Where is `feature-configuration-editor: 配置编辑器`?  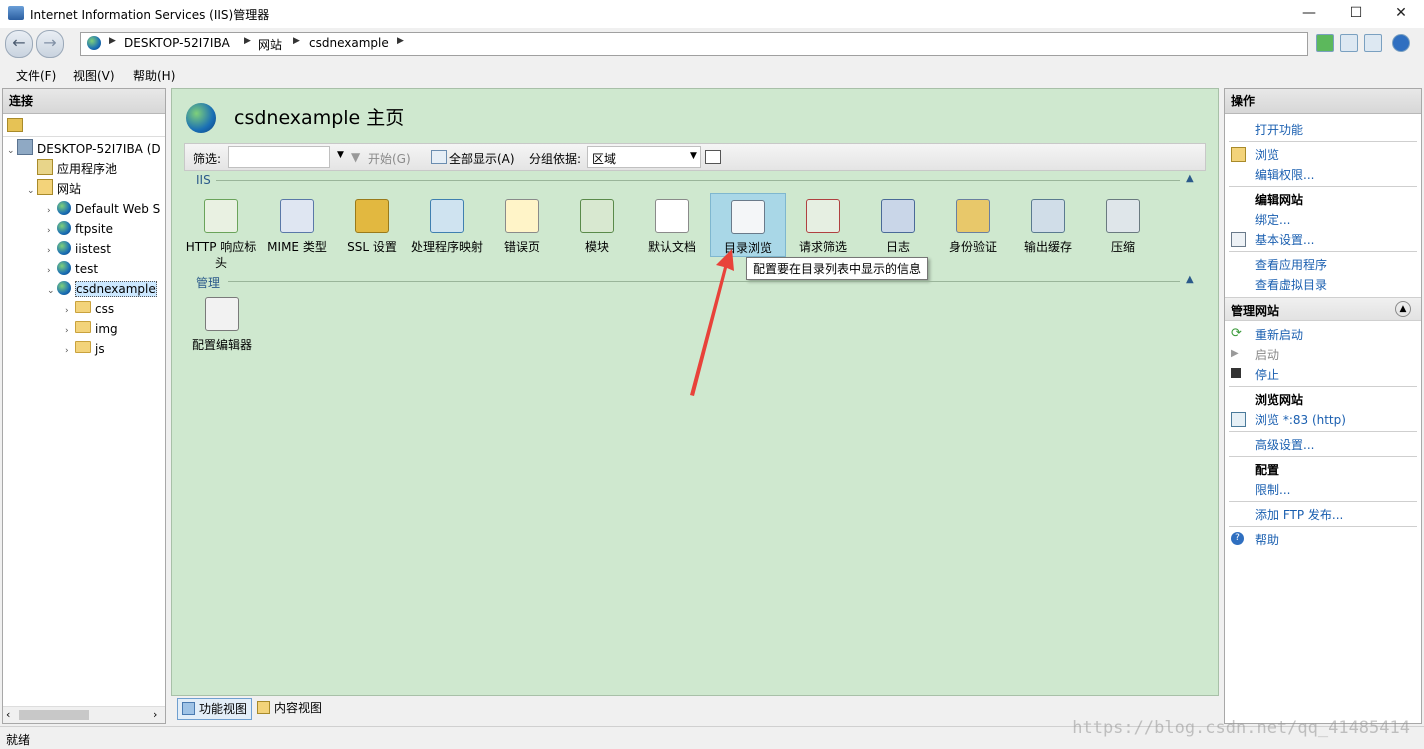 feature-configuration-editor: 配置编辑器 is located at coordinates (222, 322).